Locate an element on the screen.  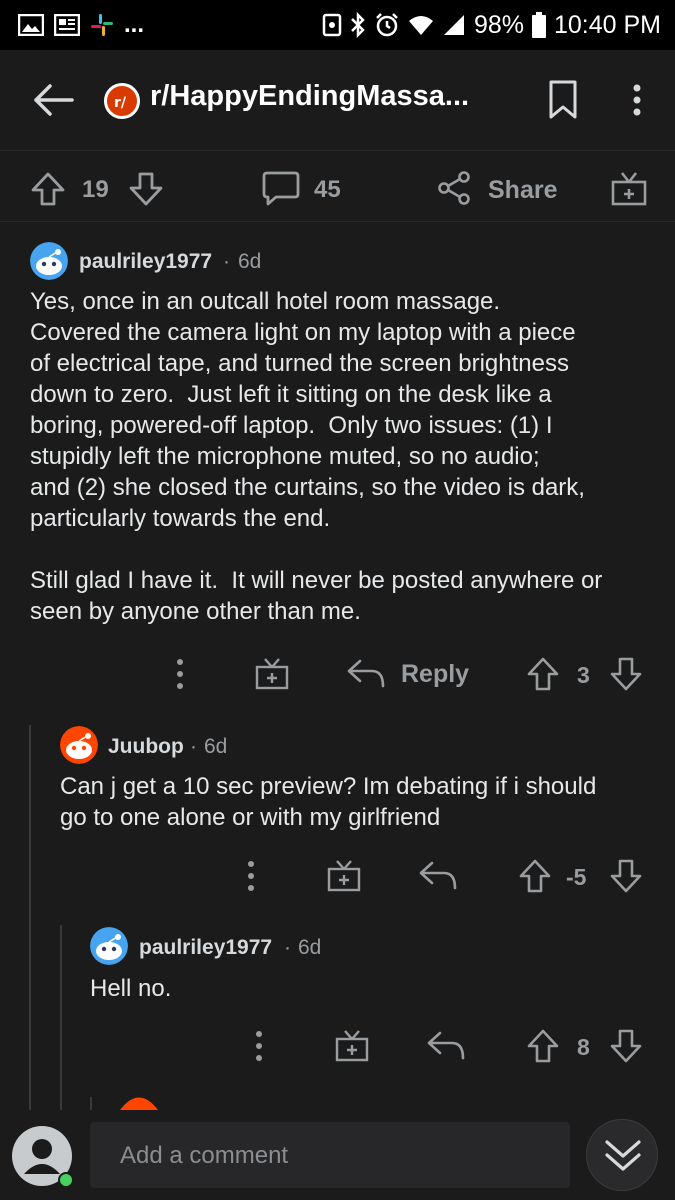
bluetooth-icon is located at coordinates (358, 25).